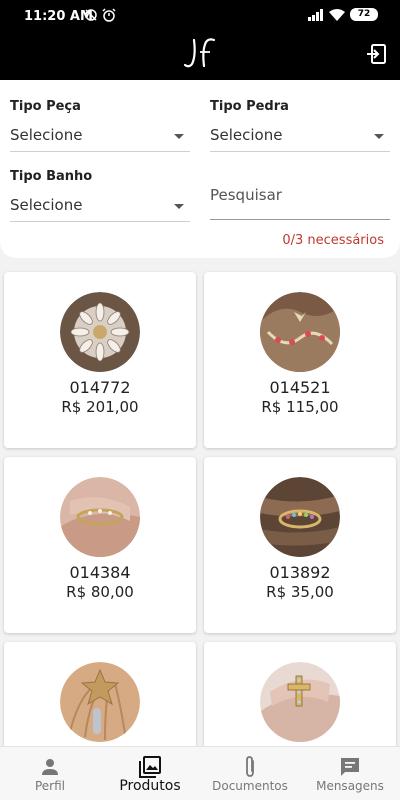 The height and width of the screenshot is (800, 400). I want to click on tipo-peca-label: Tipo Peça, so click(45, 106).